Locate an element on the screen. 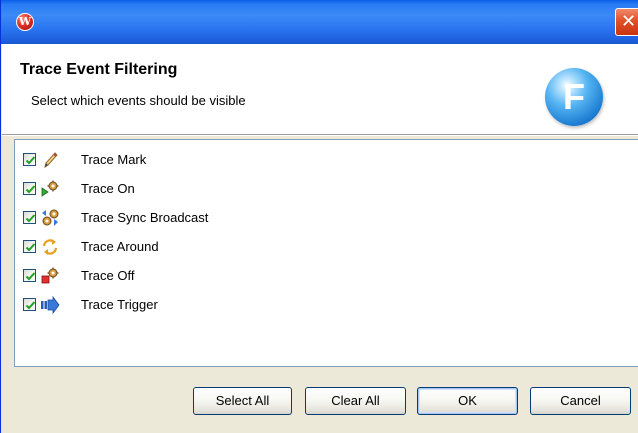 The width and height of the screenshot is (638, 433). page-subtitle: Select which events should be visible is located at coordinates (138, 100).